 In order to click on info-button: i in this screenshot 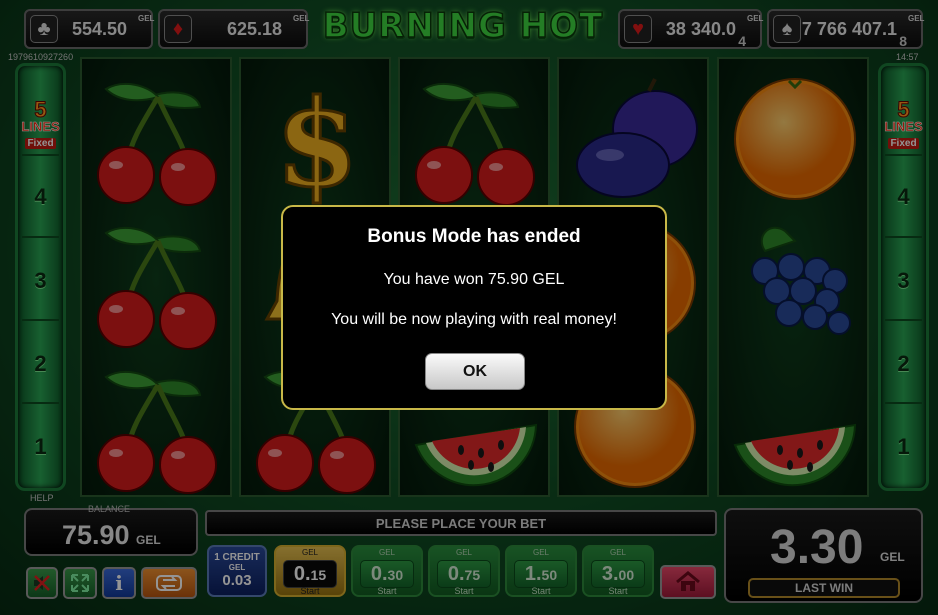, I will do `click(119, 583)`.